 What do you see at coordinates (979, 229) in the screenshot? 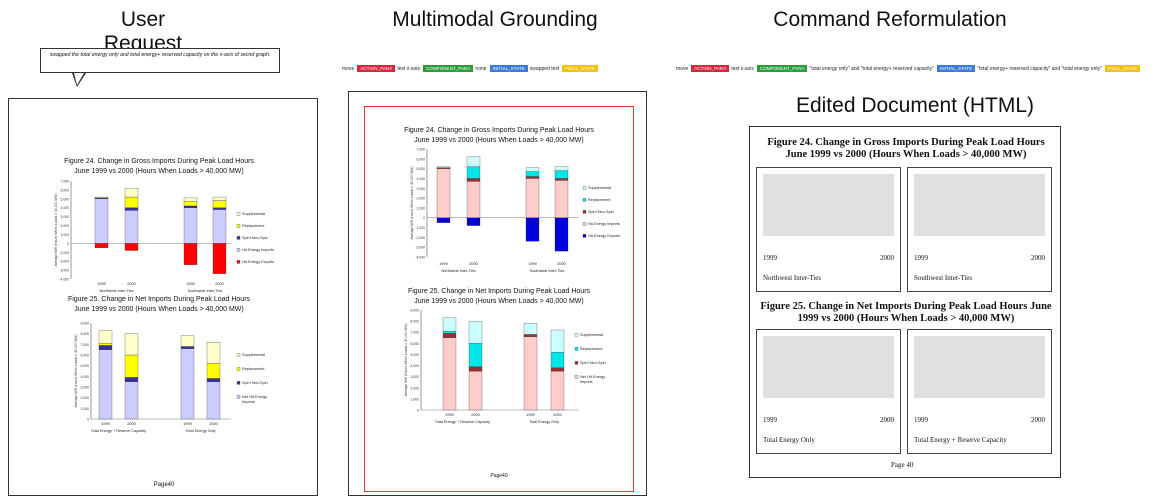
I see `fig24-right-panel: 1999 2000 Southwest Inter-Ties` at bounding box center [979, 229].